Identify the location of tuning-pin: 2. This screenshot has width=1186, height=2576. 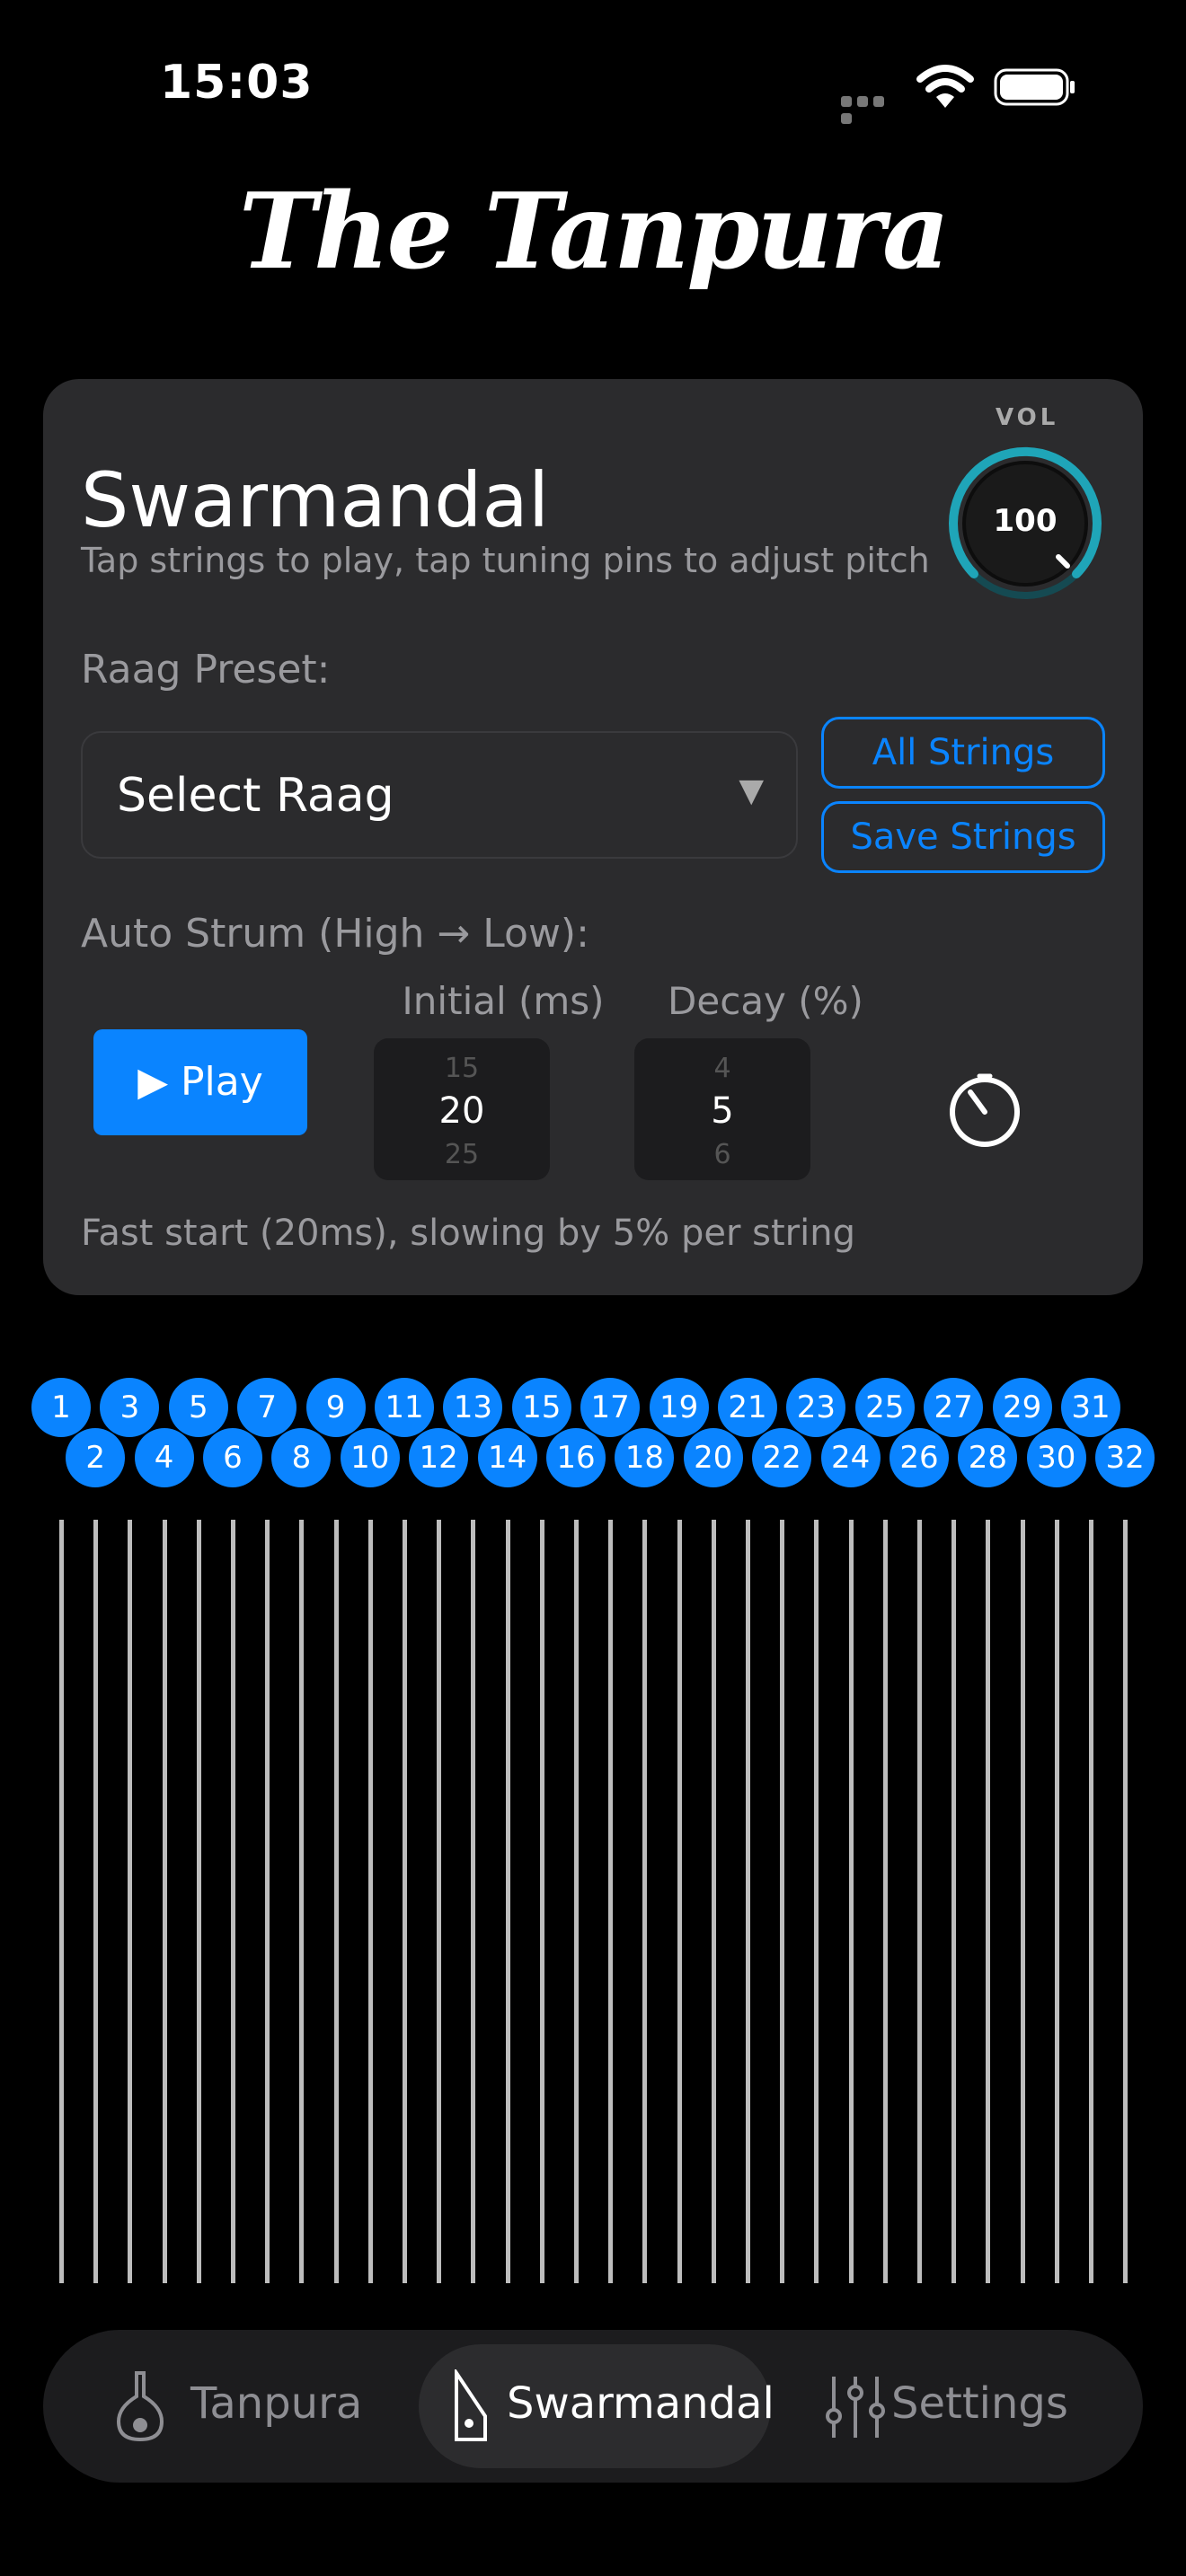
(96, 1457).